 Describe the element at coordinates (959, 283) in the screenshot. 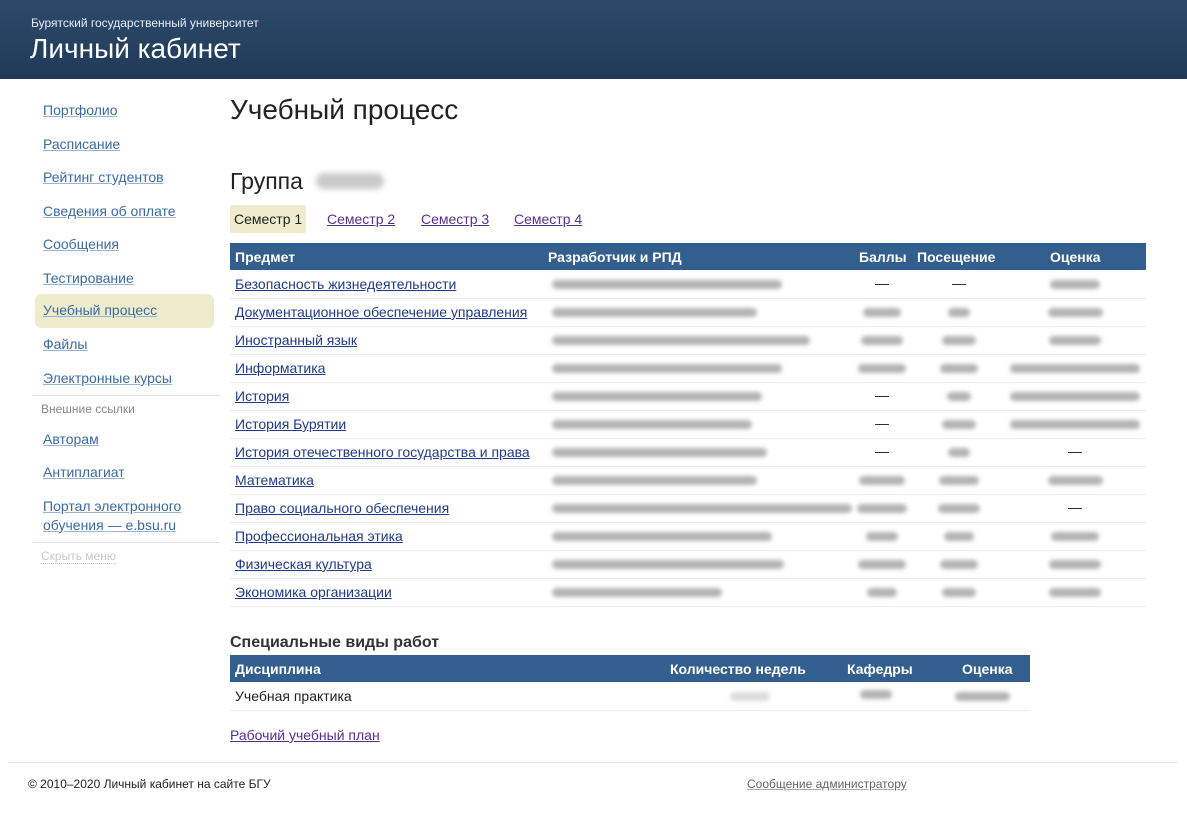

I see `attendance-dash: —` at that location.